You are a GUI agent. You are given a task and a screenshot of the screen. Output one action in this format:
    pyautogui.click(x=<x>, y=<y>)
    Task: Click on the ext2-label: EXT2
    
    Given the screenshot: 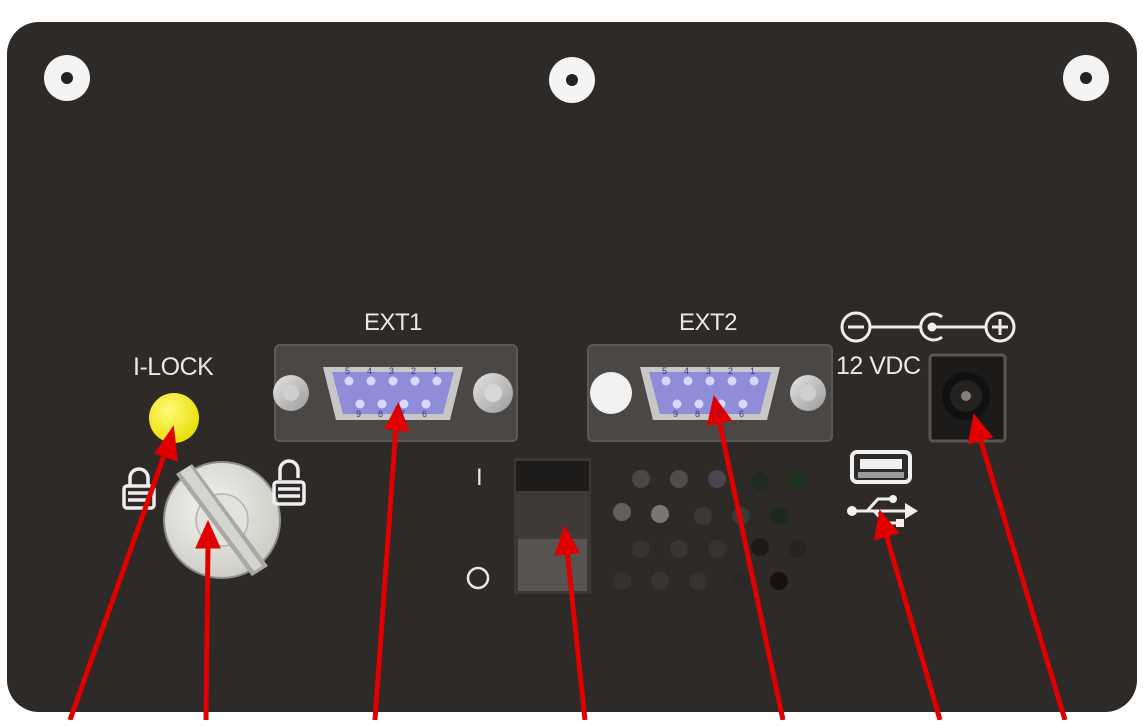 What is the action you would take?
    pyautogui.click(x=708, y=322)
    